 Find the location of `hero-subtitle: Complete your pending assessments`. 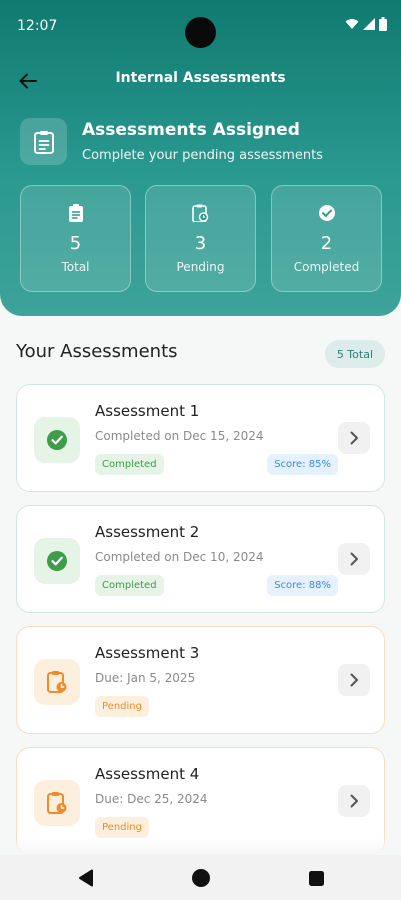

hero-subtitle: Complete your pending assessments is located at coordinates (202, 155).